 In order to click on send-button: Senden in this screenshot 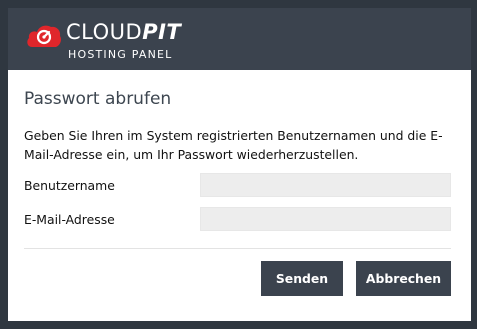, I will do `click(302, 278)`.